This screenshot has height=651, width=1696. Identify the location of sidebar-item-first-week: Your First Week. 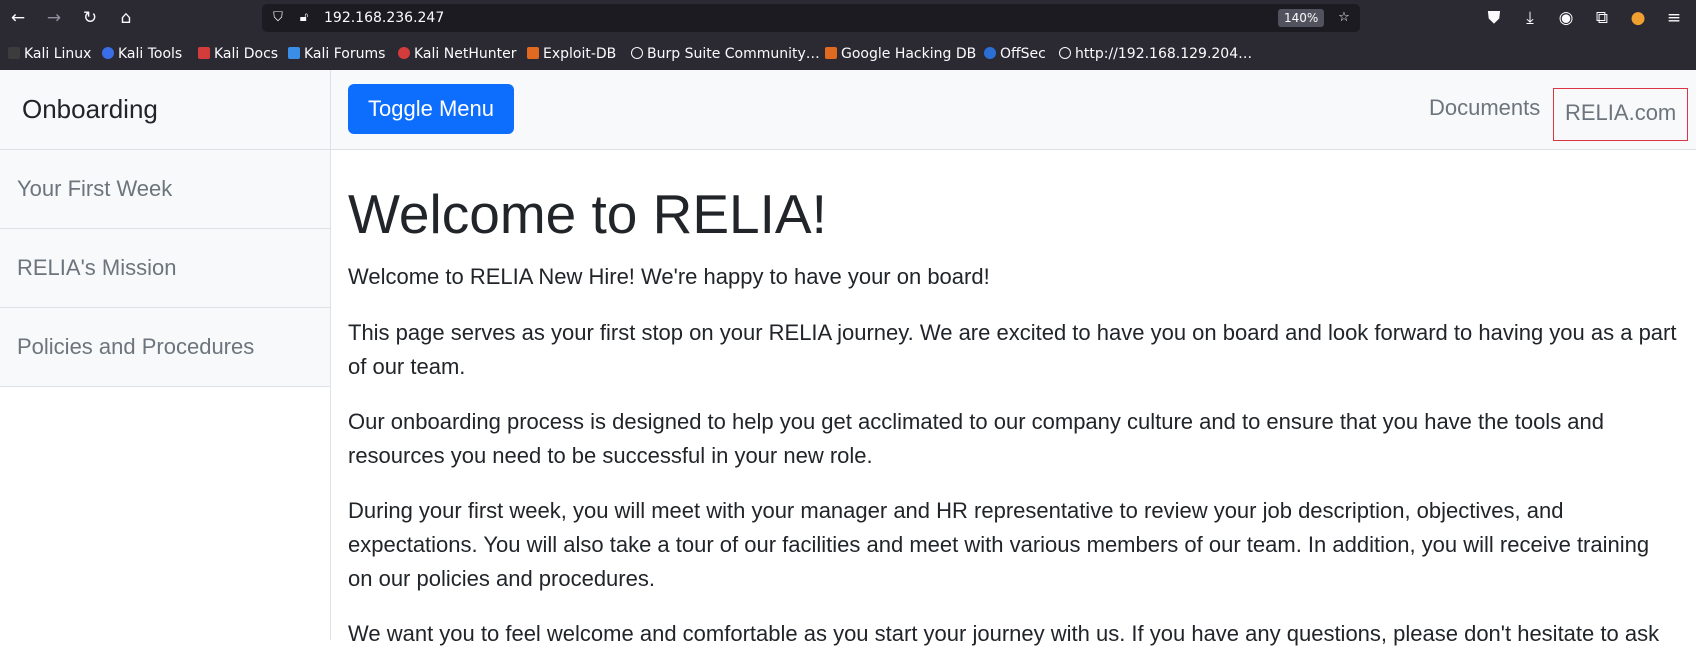
(165, 189).